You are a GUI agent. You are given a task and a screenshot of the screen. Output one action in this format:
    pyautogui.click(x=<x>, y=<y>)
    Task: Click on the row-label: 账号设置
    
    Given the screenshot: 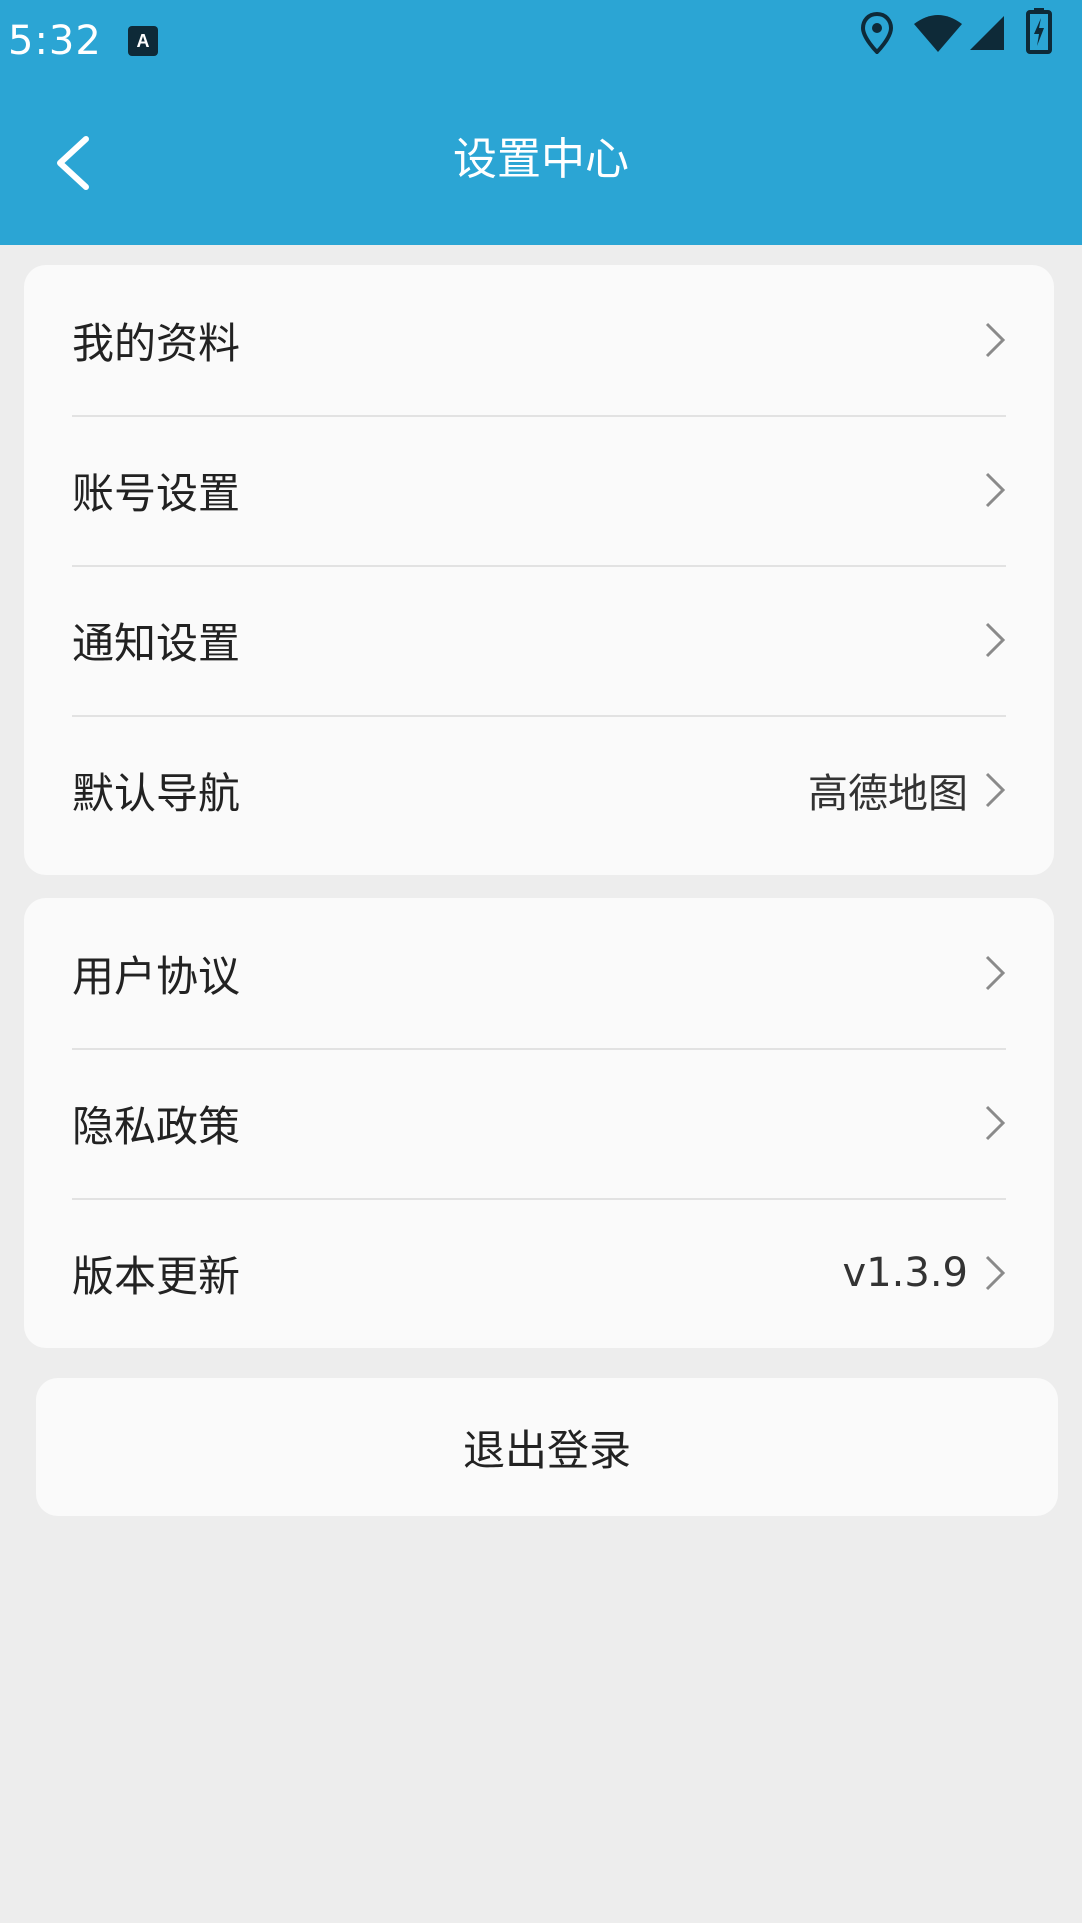 What is the action you would take?
    pyautogui.click(x=156, y=493)
    